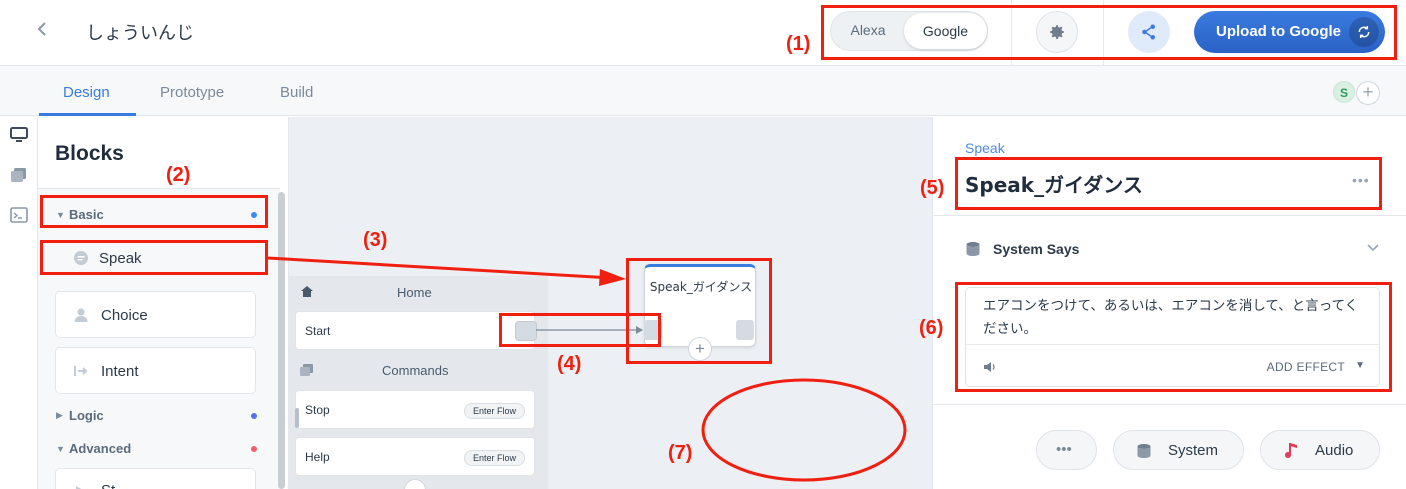  Describe the element at coordinates (81, 315) in the screenshot. I see `user-icon` at that location.